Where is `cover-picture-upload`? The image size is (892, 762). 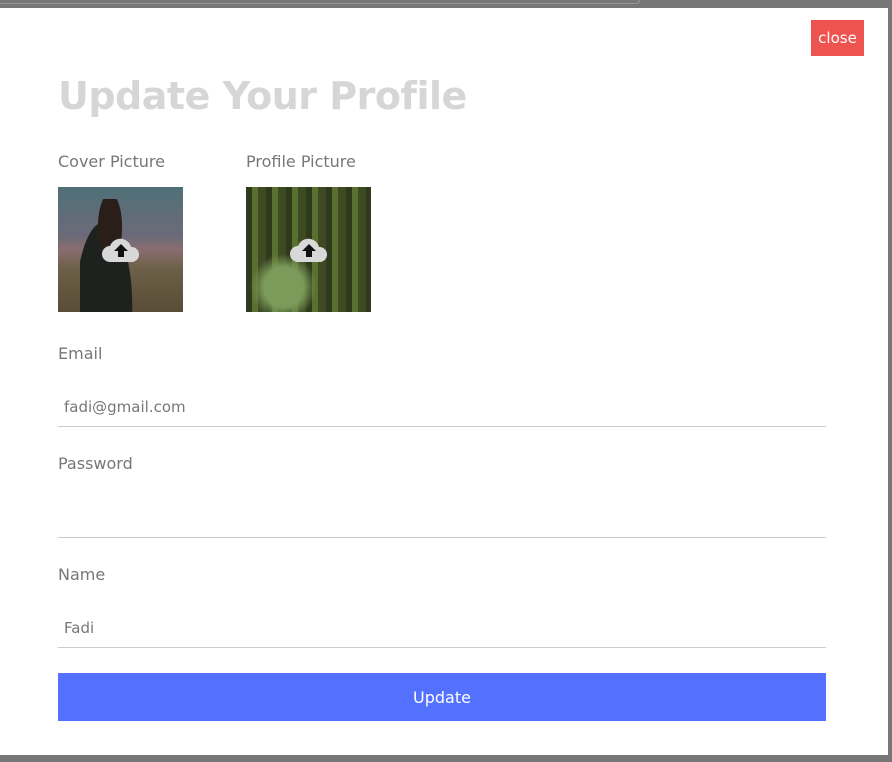 cover-picture-upload is located at coordinates (120, 249).